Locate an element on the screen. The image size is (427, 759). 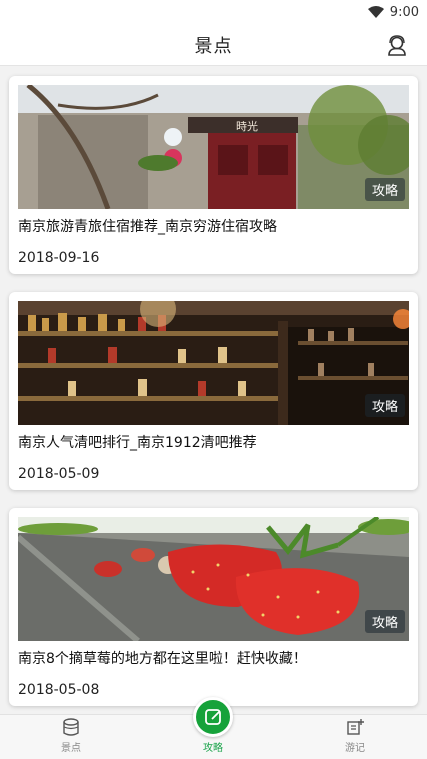
tab-travel-notes: 游记 is located at coordinates (355, 737).